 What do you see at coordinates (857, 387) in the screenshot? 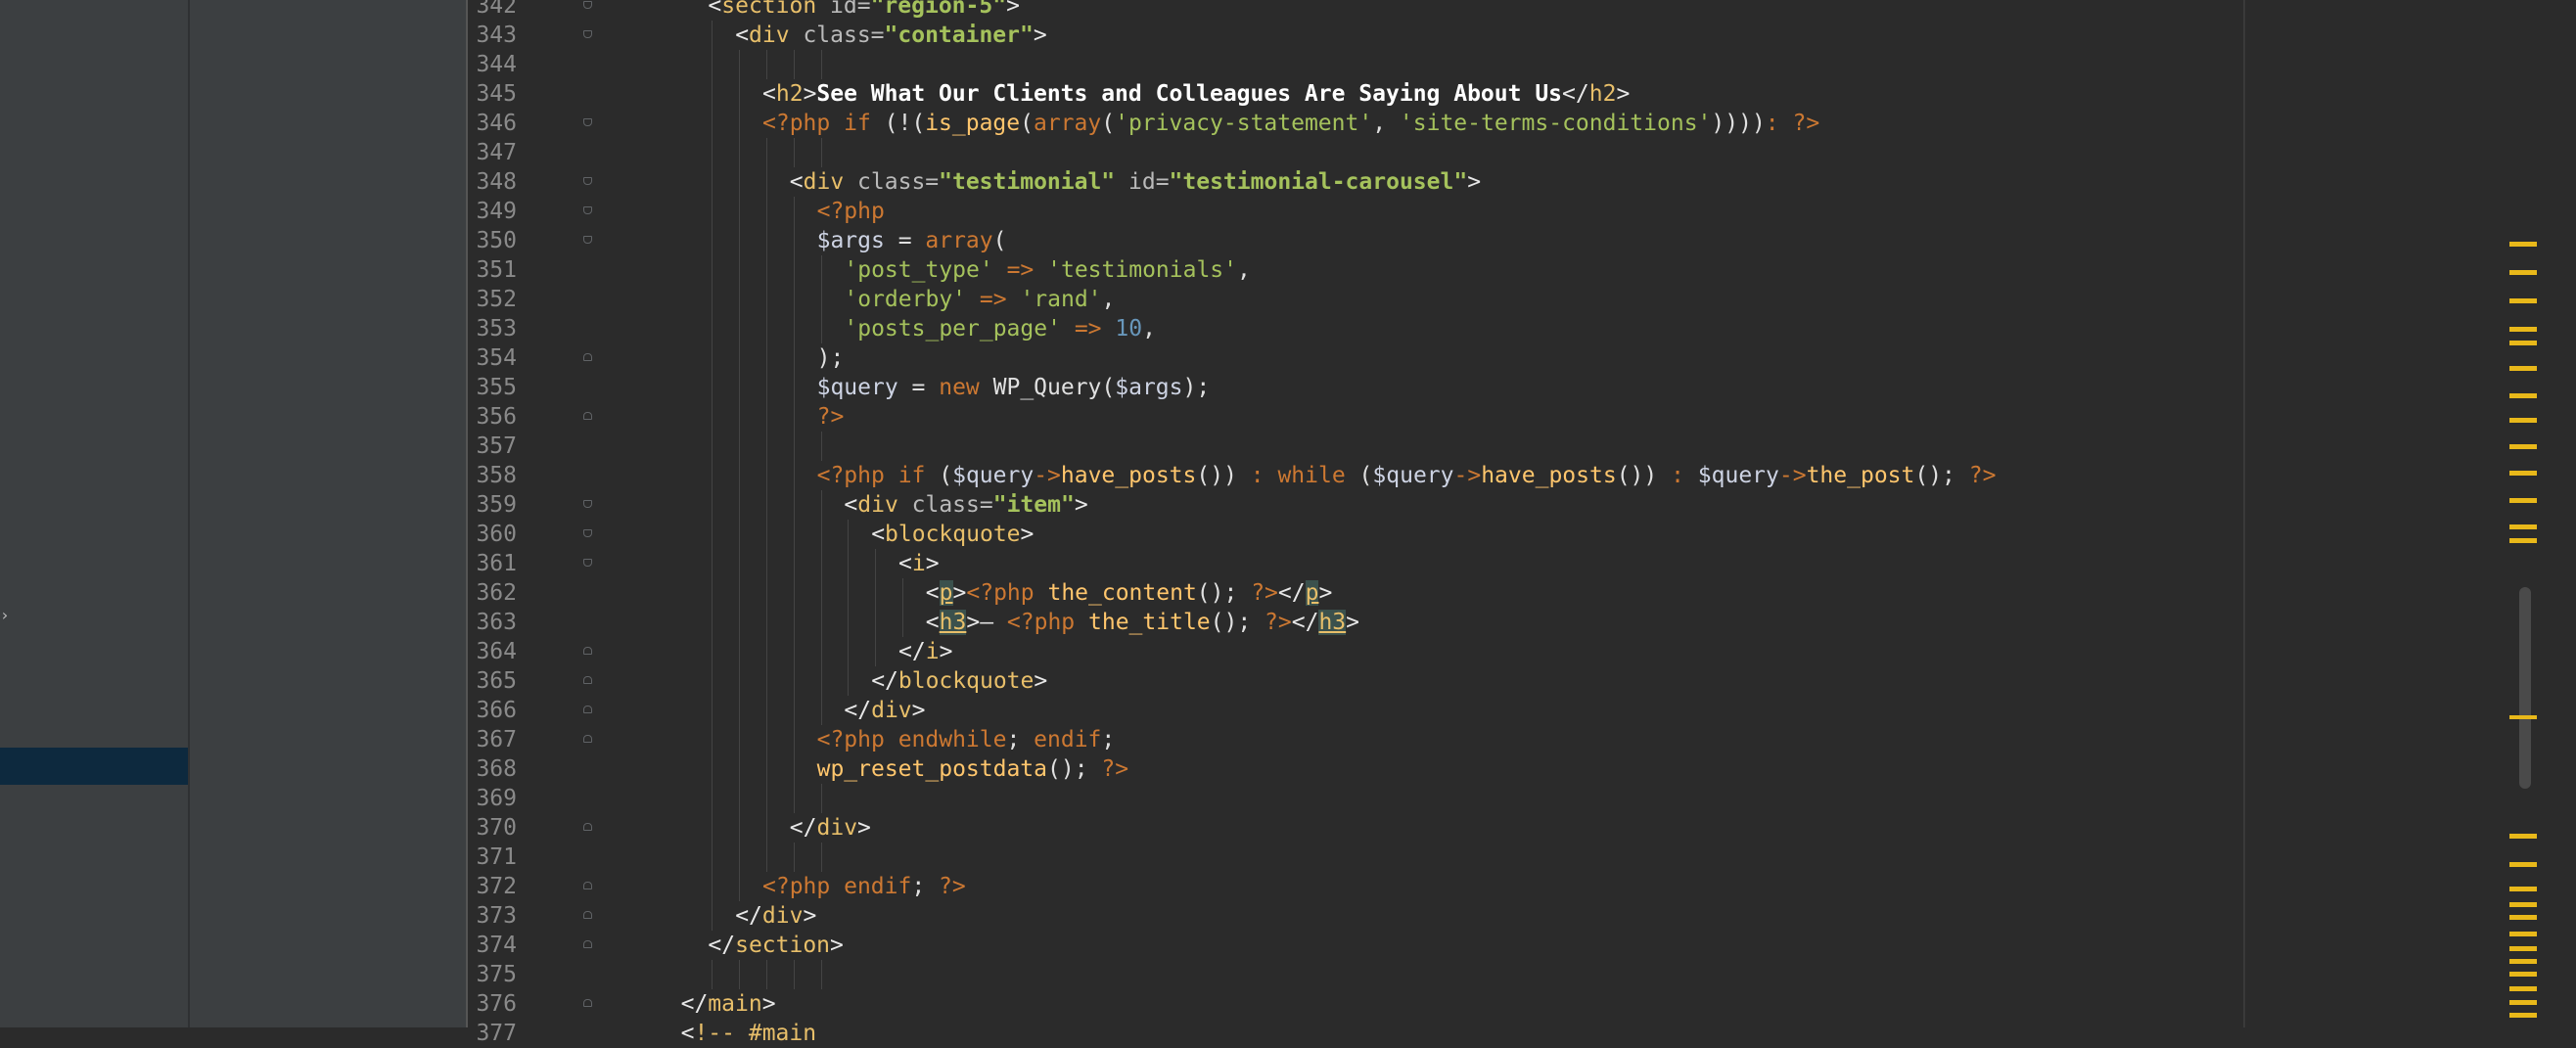
I see `code-token: $query` at bounding box center [857, 387].